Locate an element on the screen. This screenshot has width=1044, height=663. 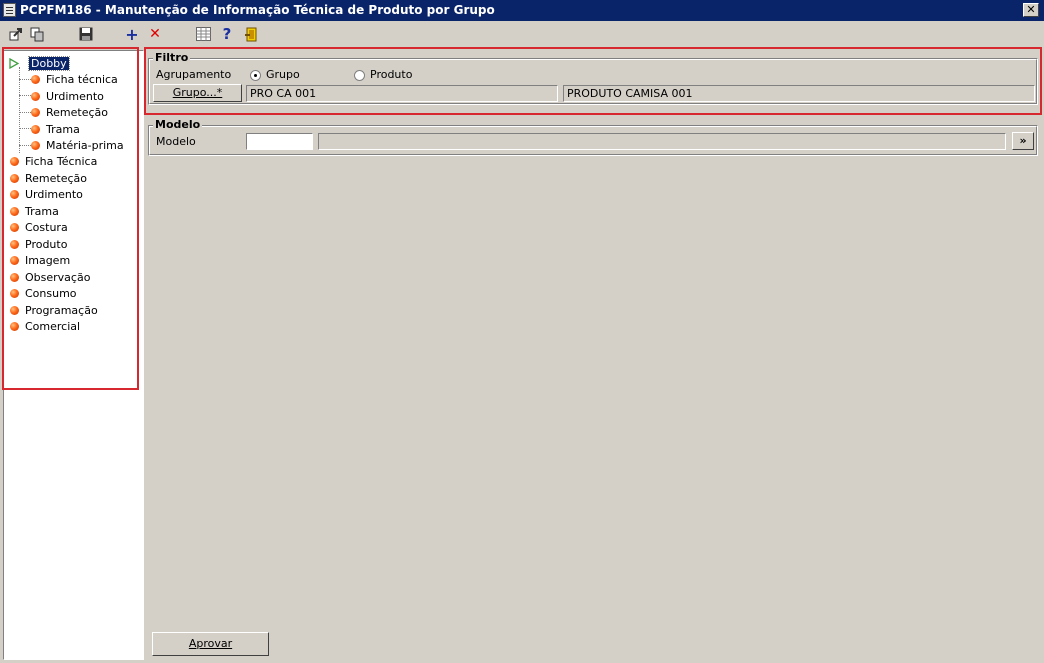
export-icon is located at coordinates (16, 34).